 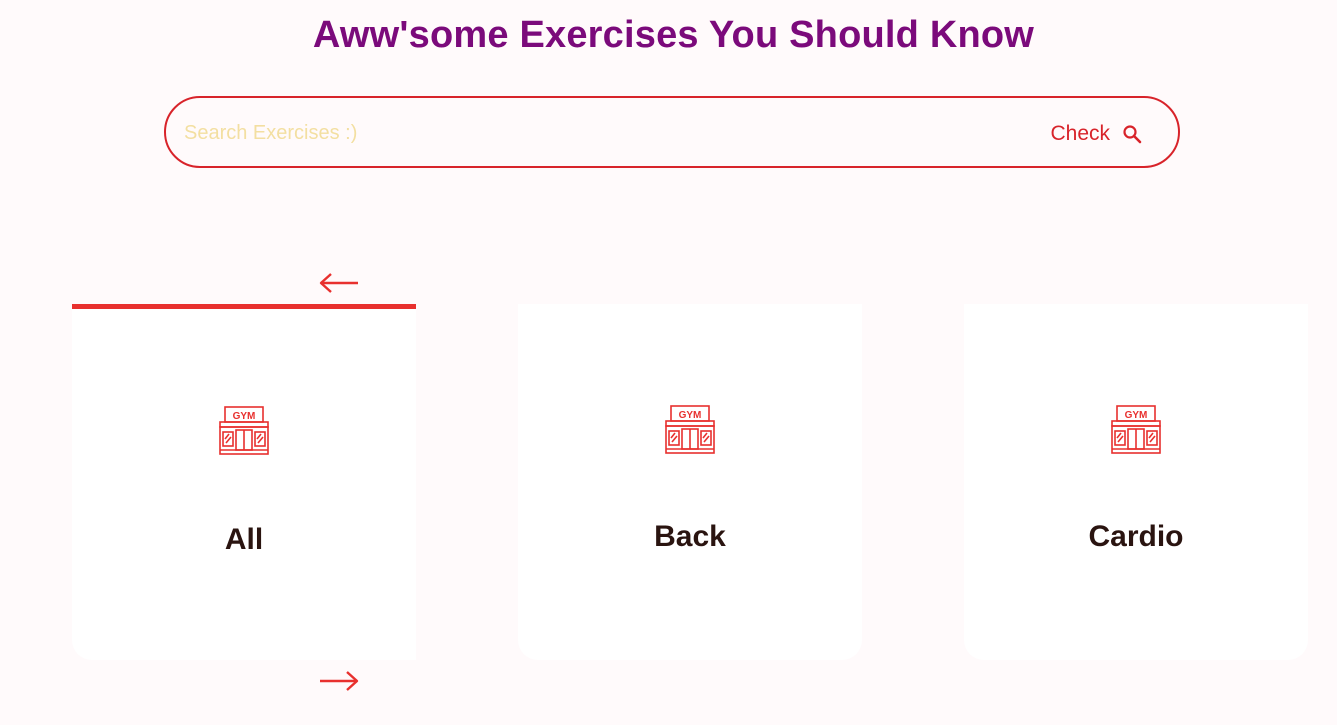 I want to click on category-card-all: GYM All, so click(x=244, y=482).